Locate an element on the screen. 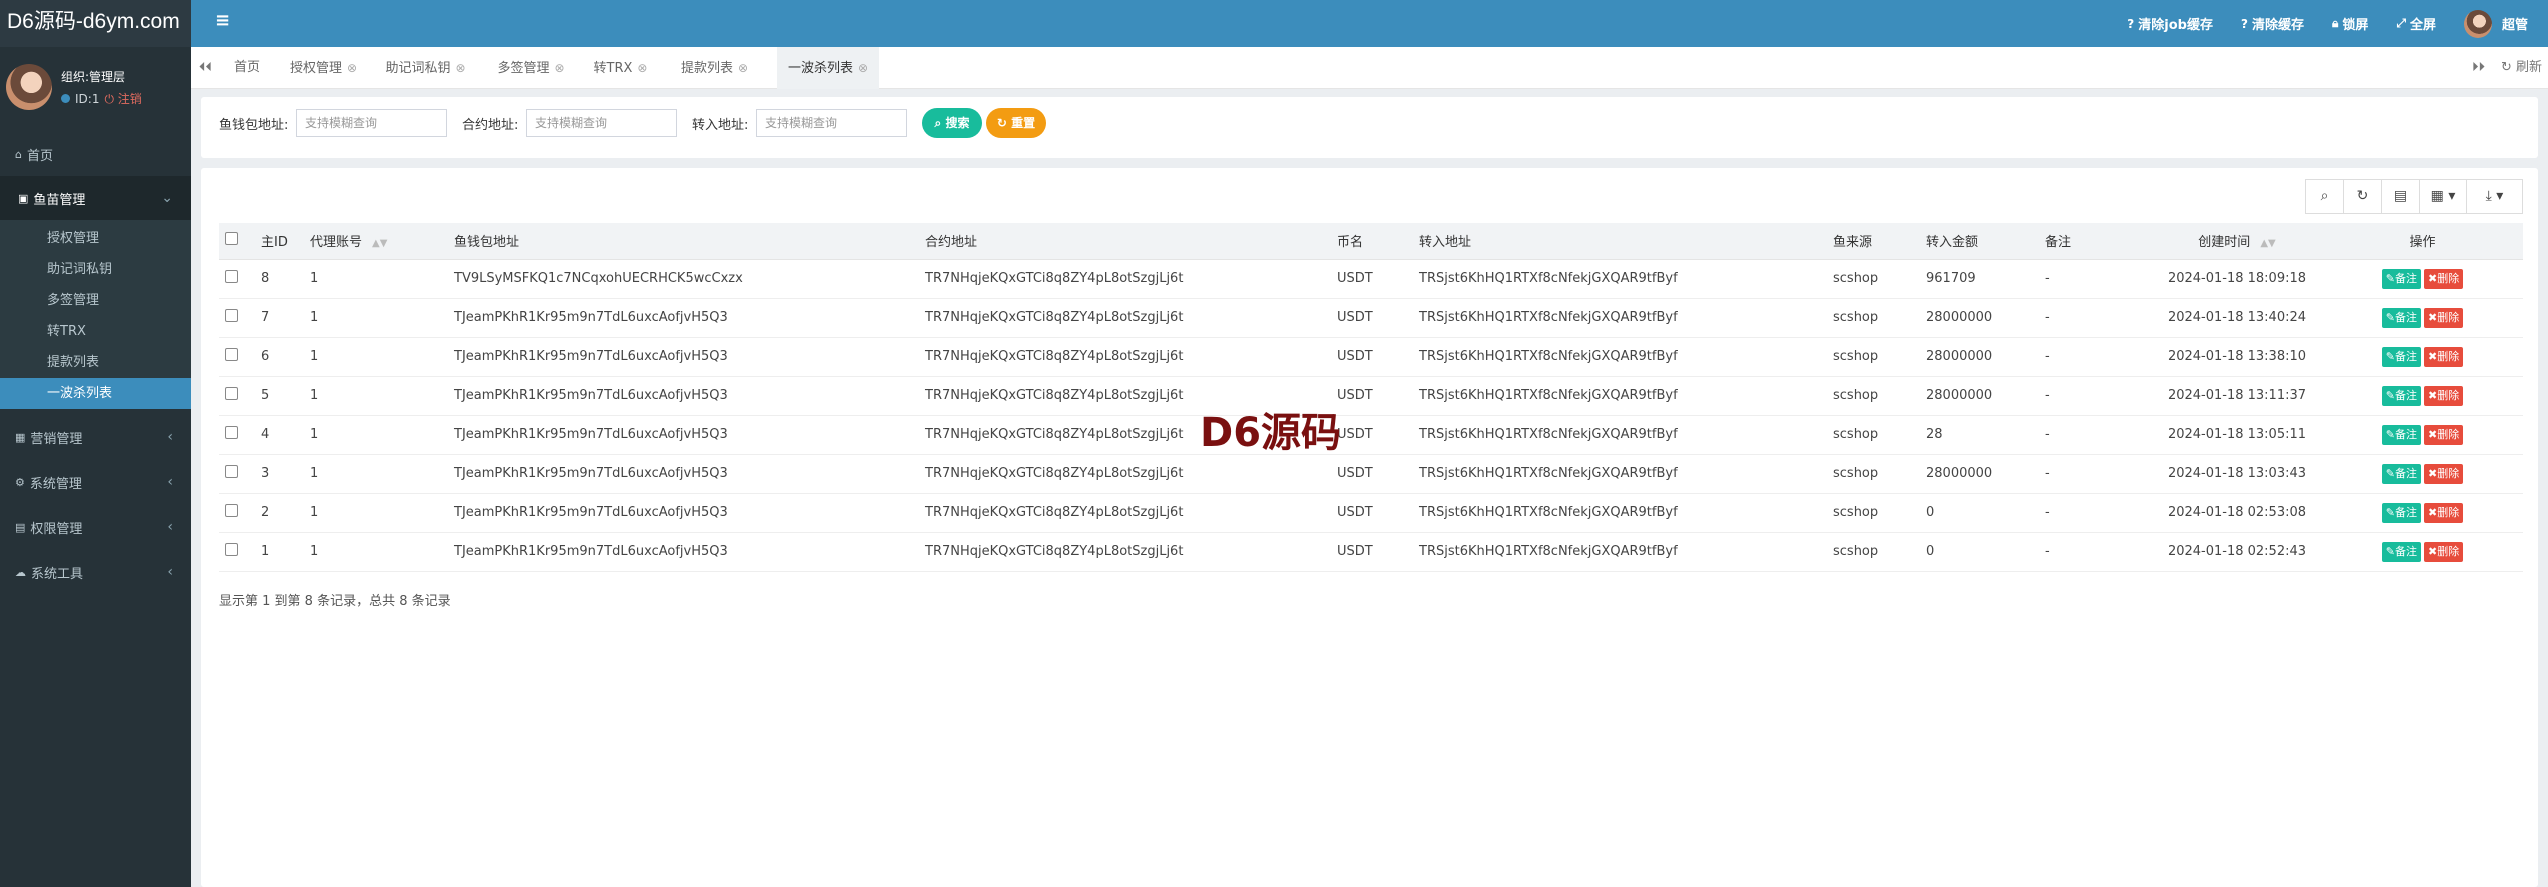 The height and width of the screenshot is (887, 2548). table-search-button: ⌕ is located at coordinates (2324, 196).